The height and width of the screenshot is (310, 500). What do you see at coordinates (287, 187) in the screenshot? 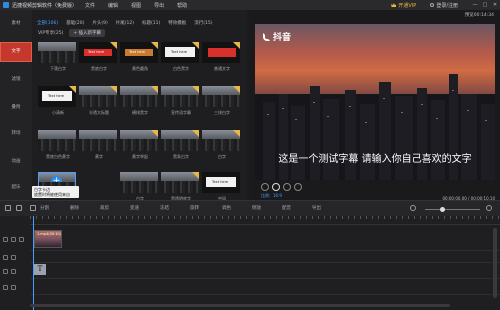
I see `stop-icon` at bounding box center [287, 187].